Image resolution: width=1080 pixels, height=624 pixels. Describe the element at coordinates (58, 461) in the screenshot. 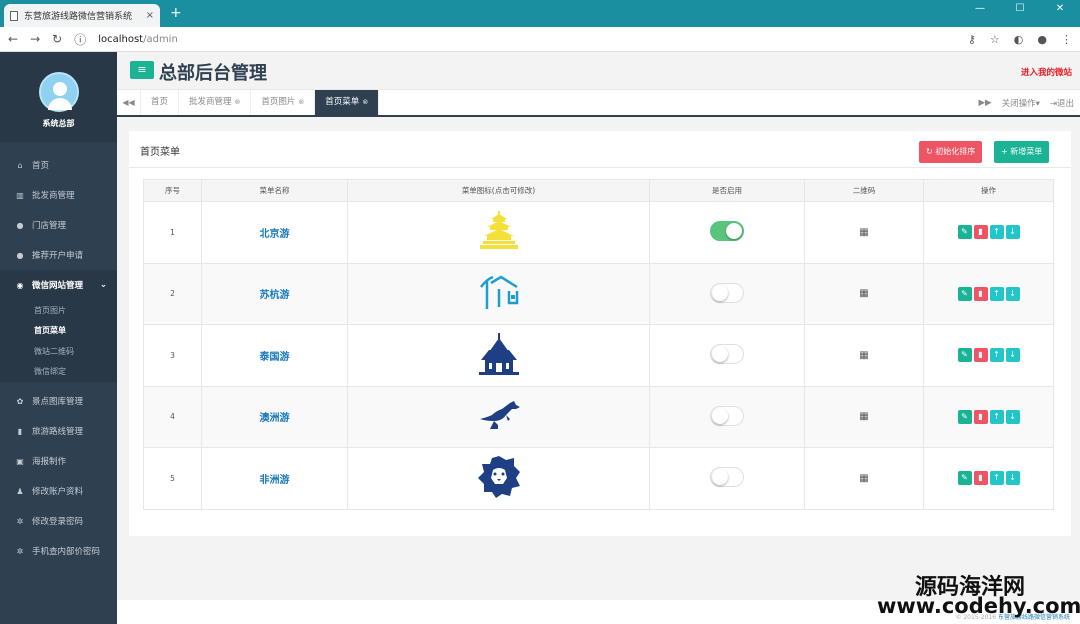

I see `sidebar-item-poster: ▣ 海报制作` at that location.